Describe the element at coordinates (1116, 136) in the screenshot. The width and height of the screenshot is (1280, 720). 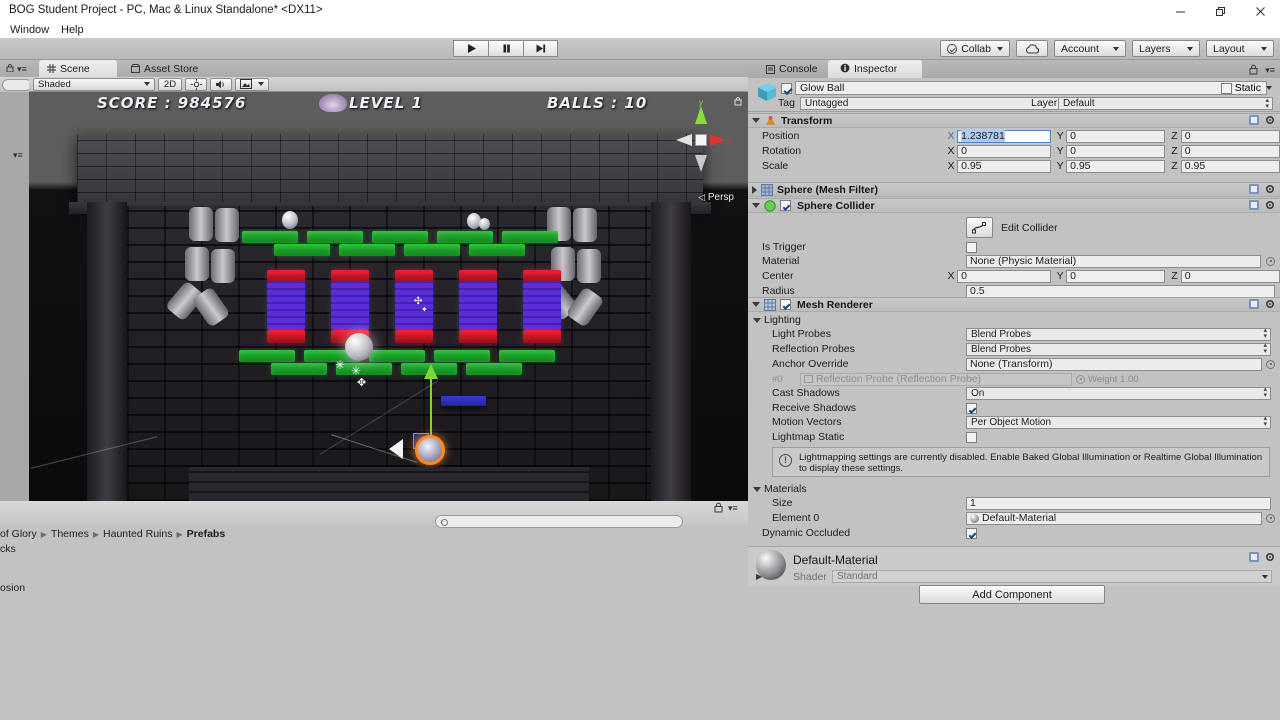
I see `position-y-input: 0` at that location.